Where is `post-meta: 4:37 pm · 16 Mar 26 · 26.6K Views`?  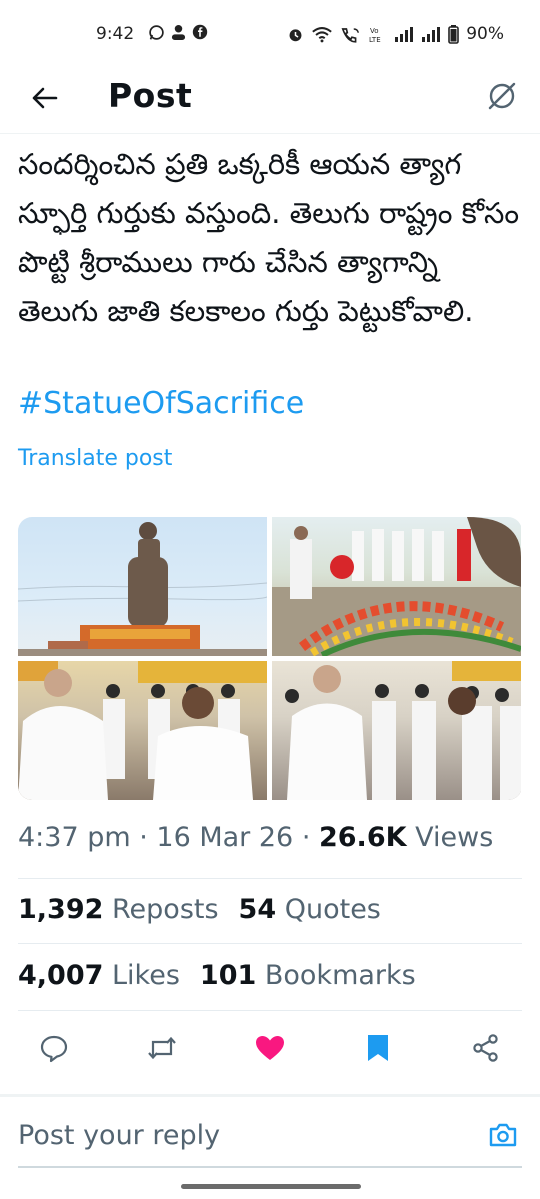
post-meta: 4:37 pm · 16 Mar 26 · 26.6K Views is located at coordinates (255, 837).